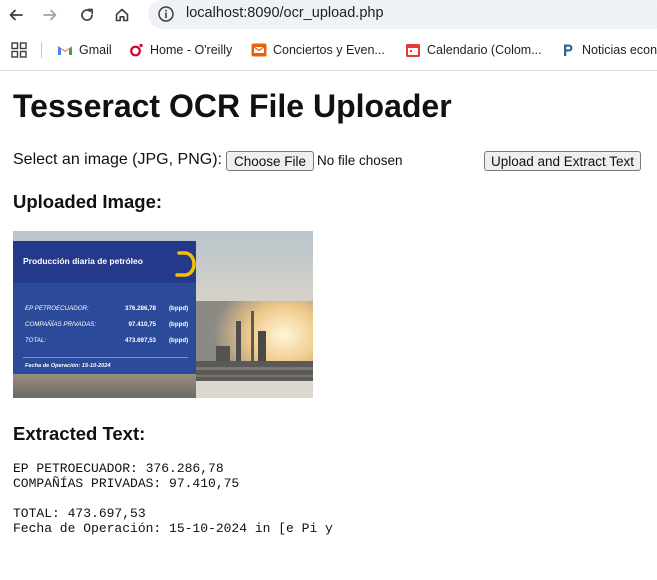 The width and height of the screenshot is (657, 580). I want to click on bookmark-gmail: Gmail, so click(84, 50).